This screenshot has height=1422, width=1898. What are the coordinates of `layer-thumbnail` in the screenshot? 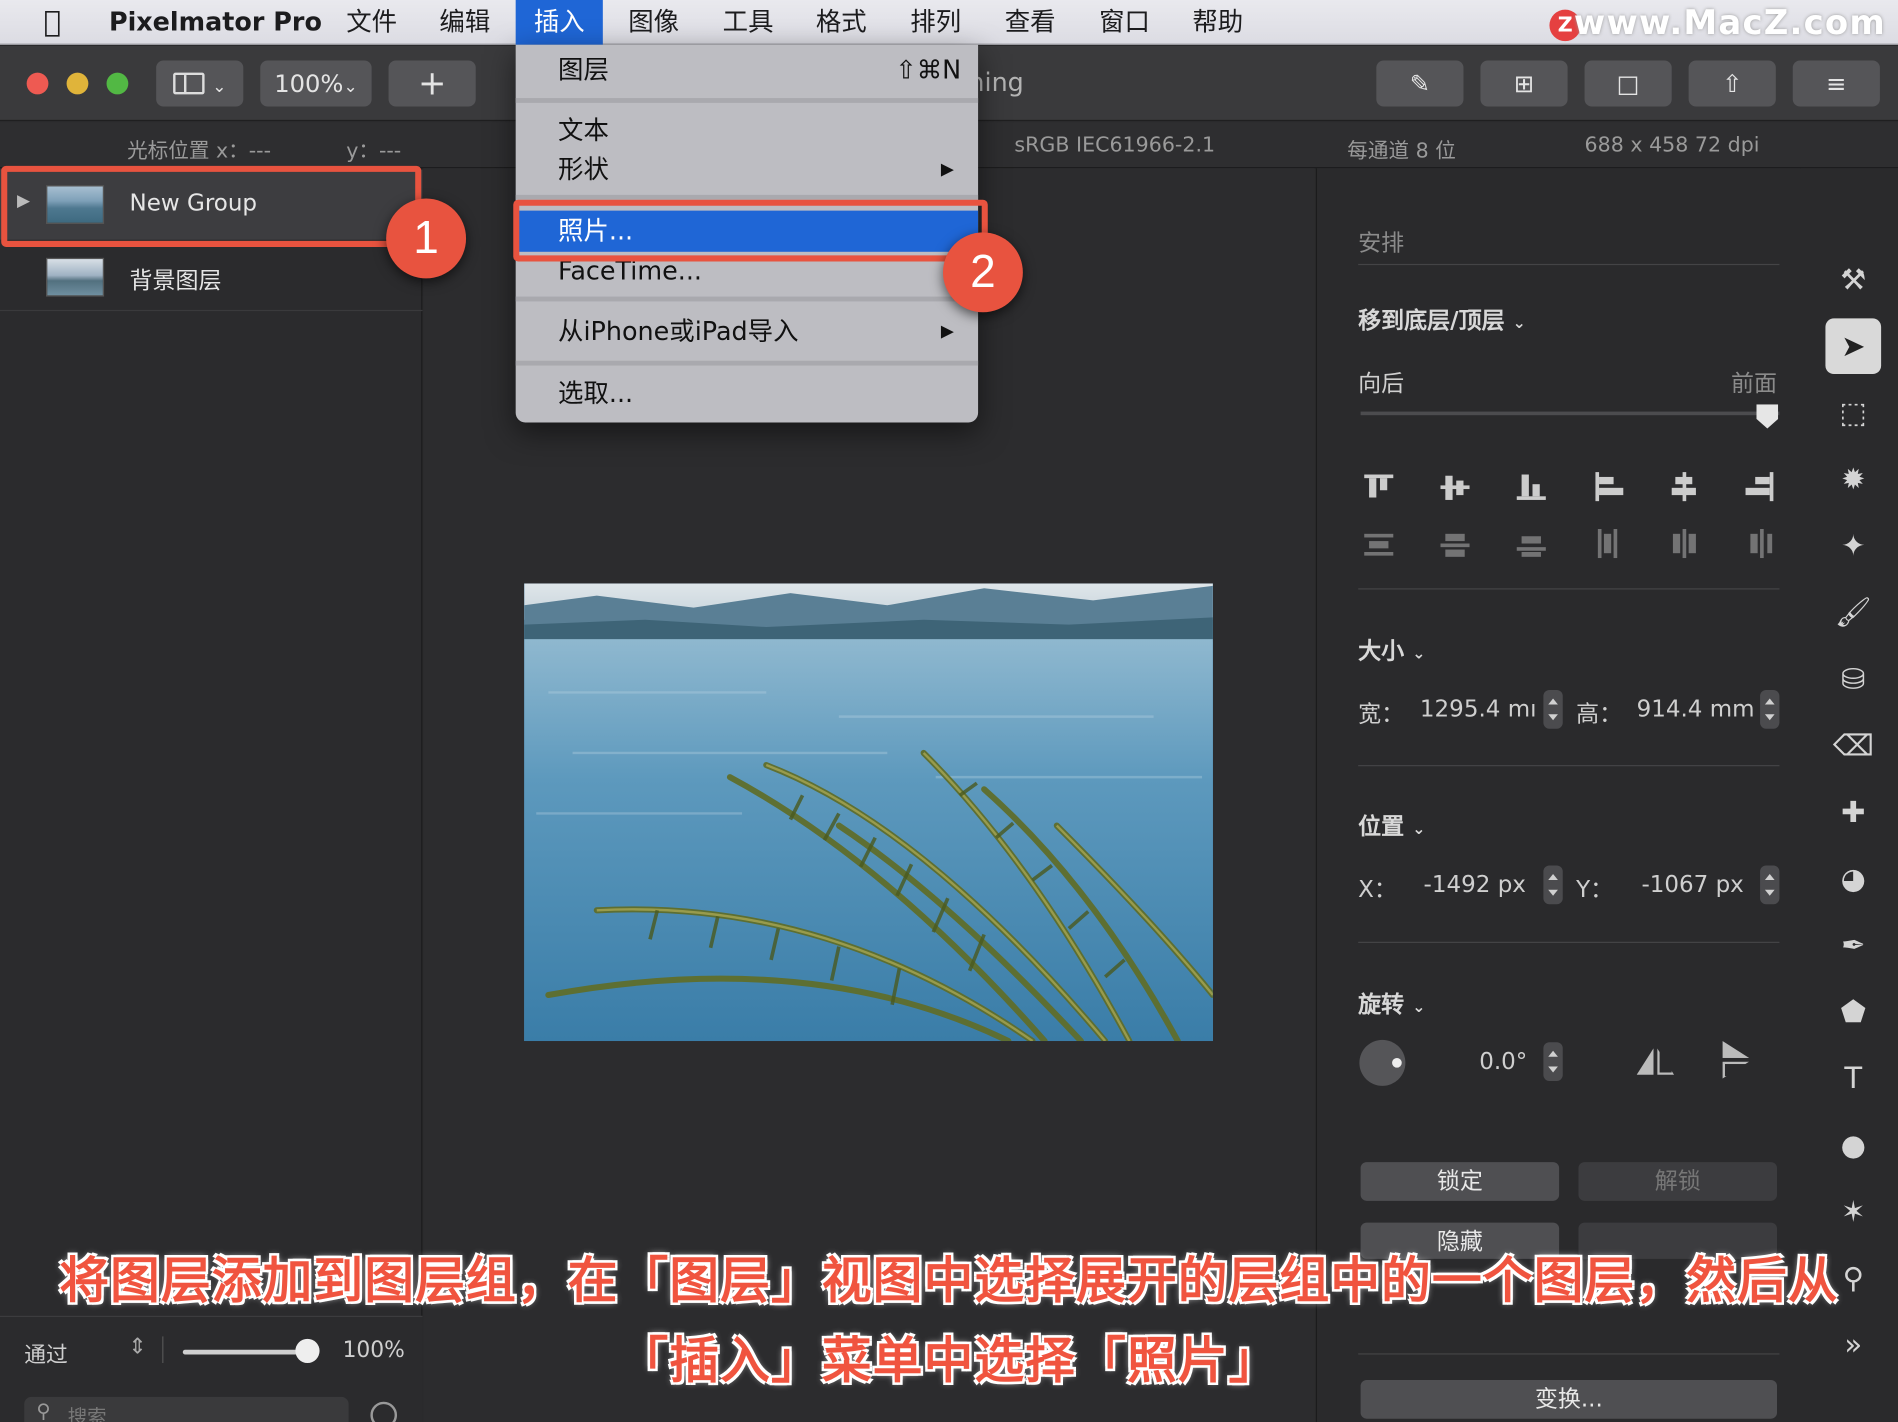 It's located at (75, 277).